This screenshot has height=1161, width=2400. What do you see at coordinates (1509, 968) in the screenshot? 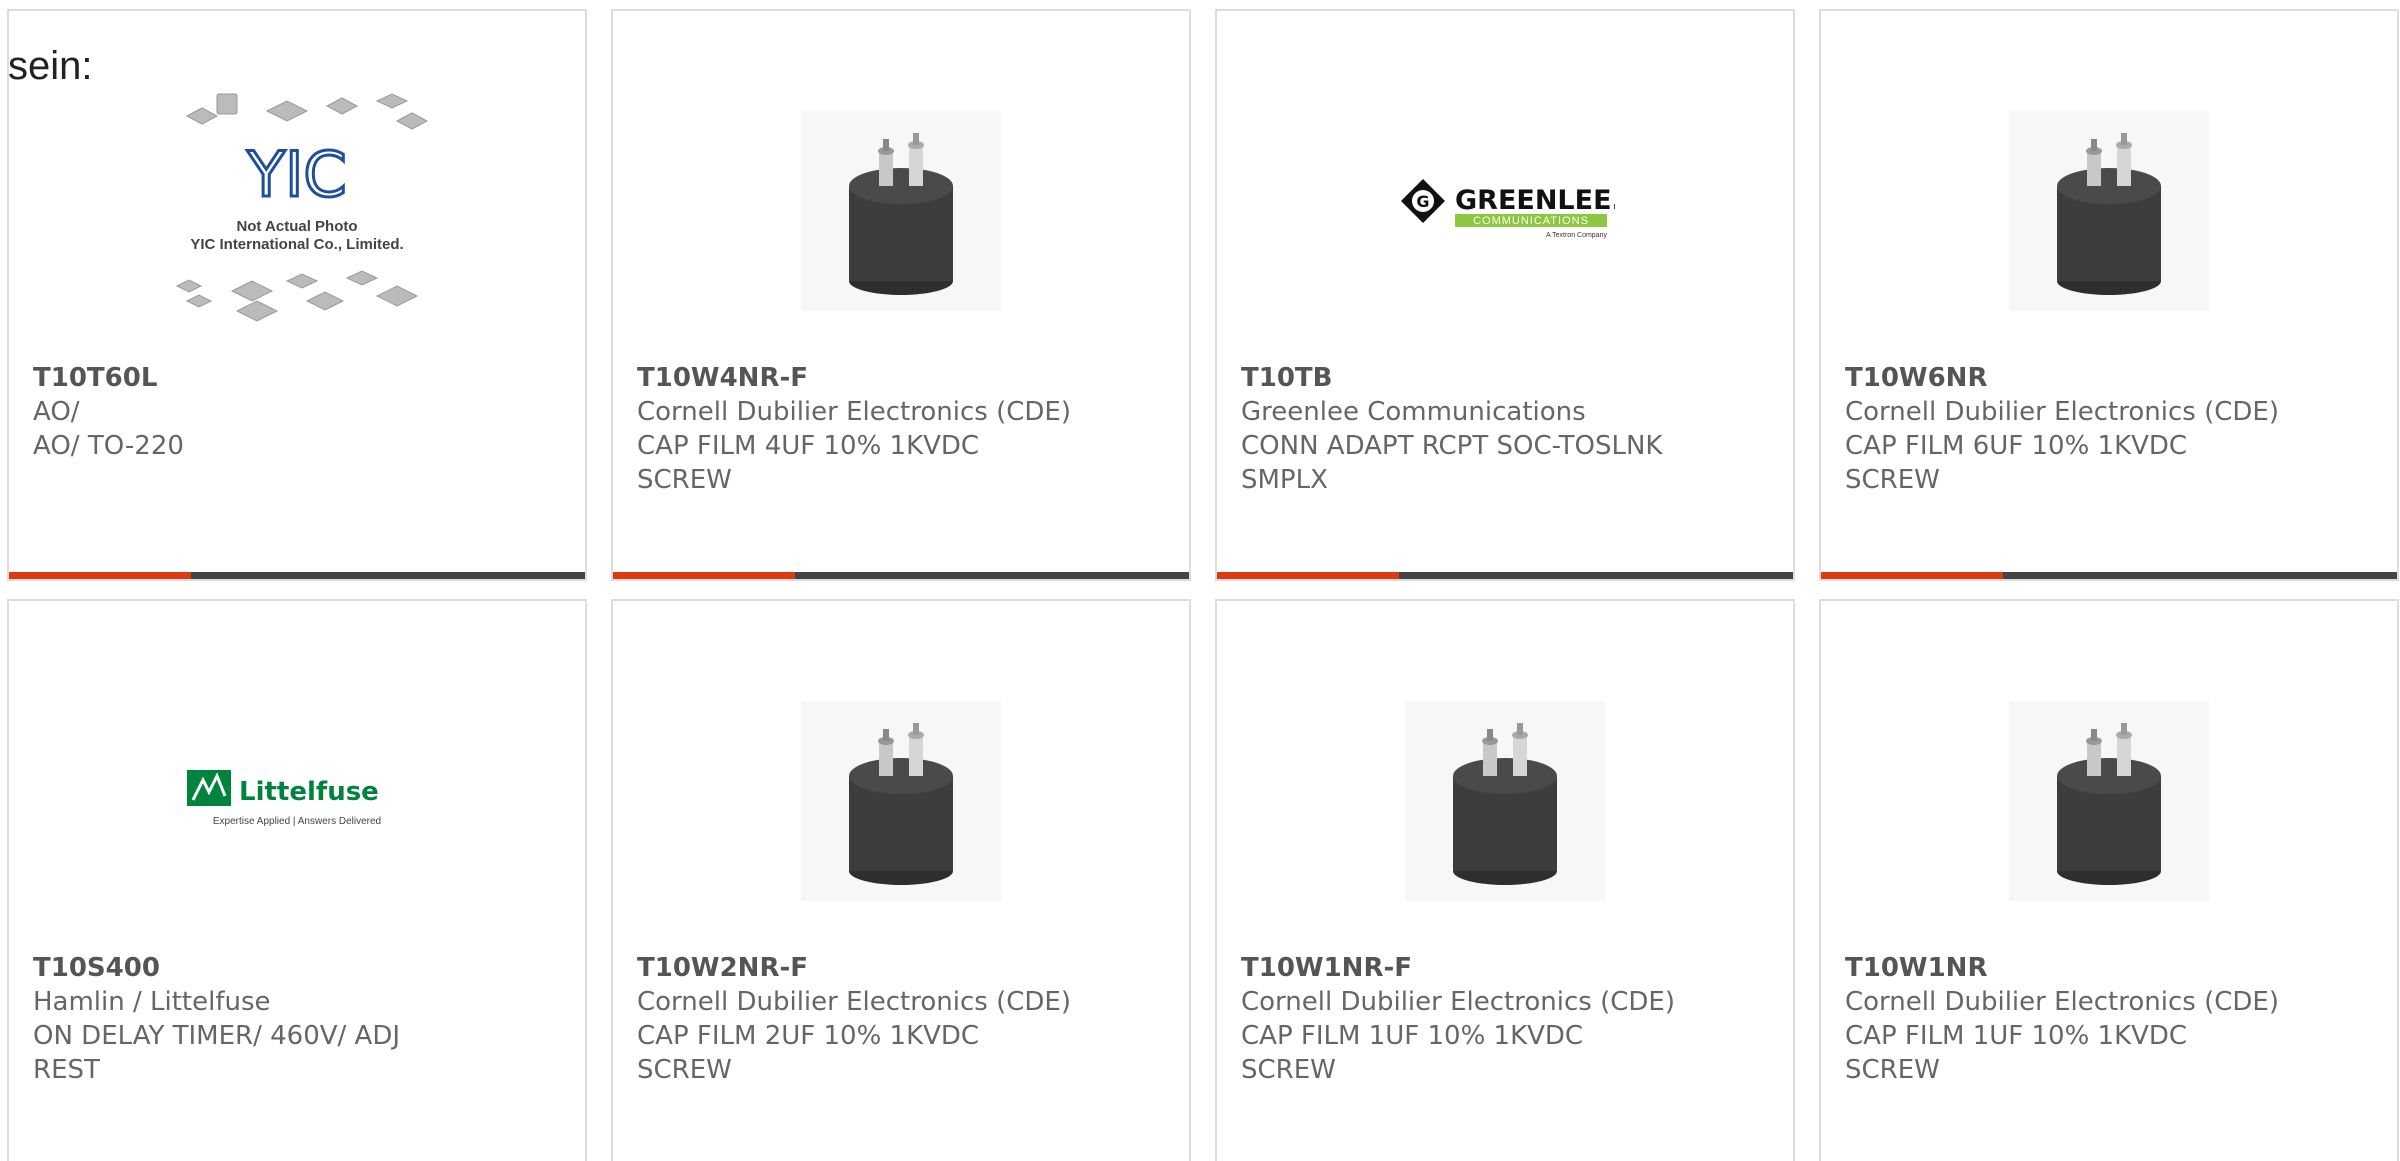
I see `part-number: T10W1NR-F` at bounding box center [1509, 968].